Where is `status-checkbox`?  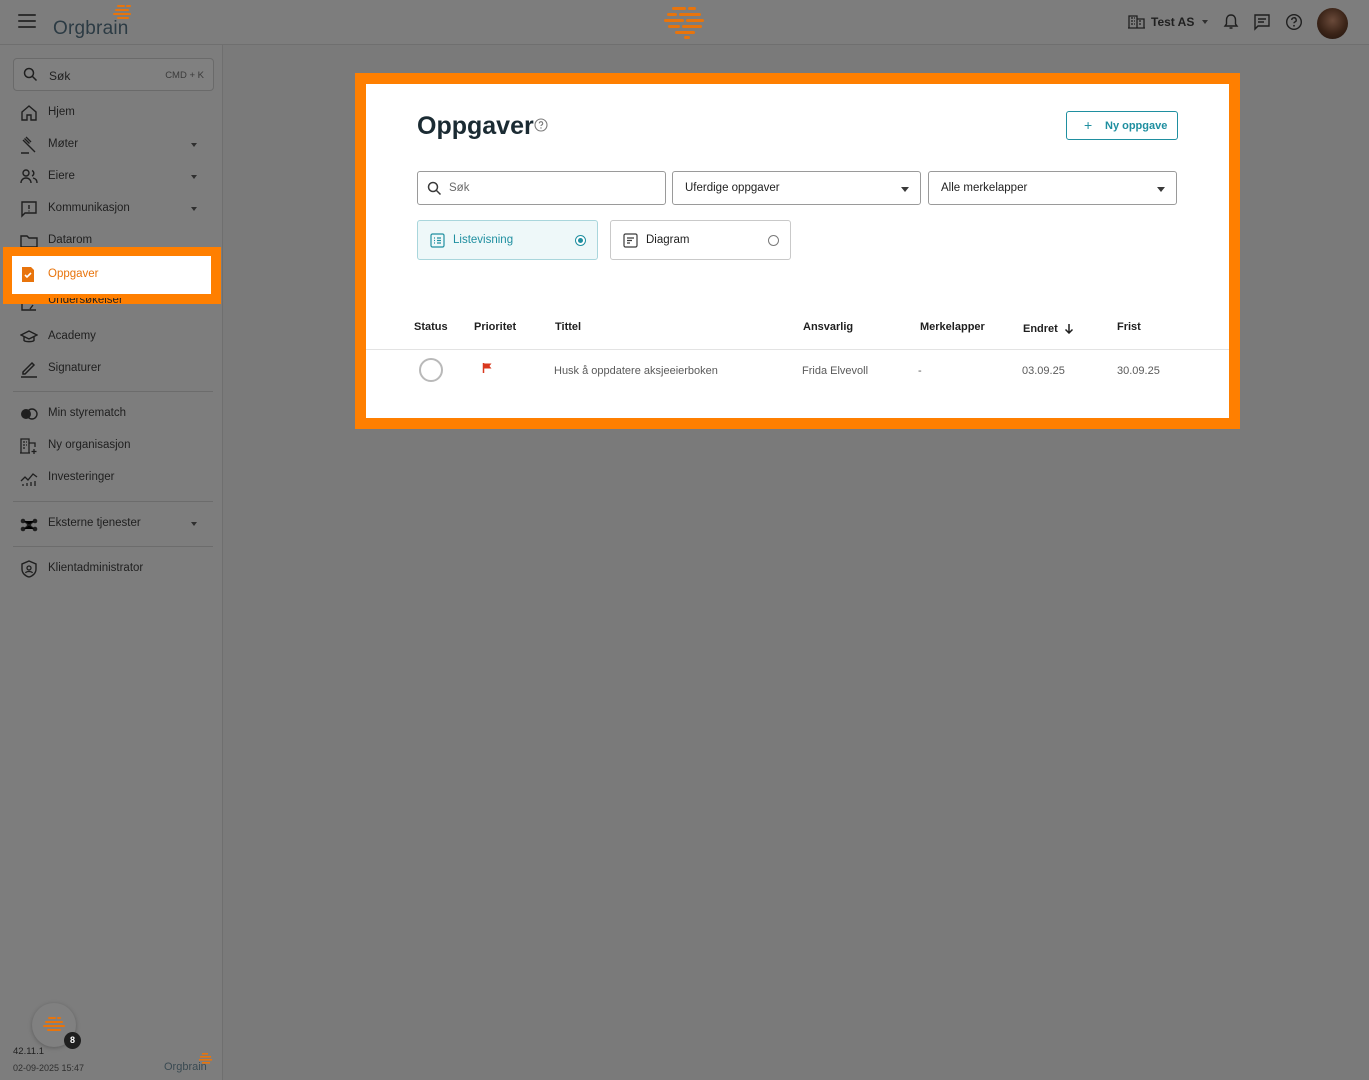
status-checkbox is located at coordinates (431, 370).